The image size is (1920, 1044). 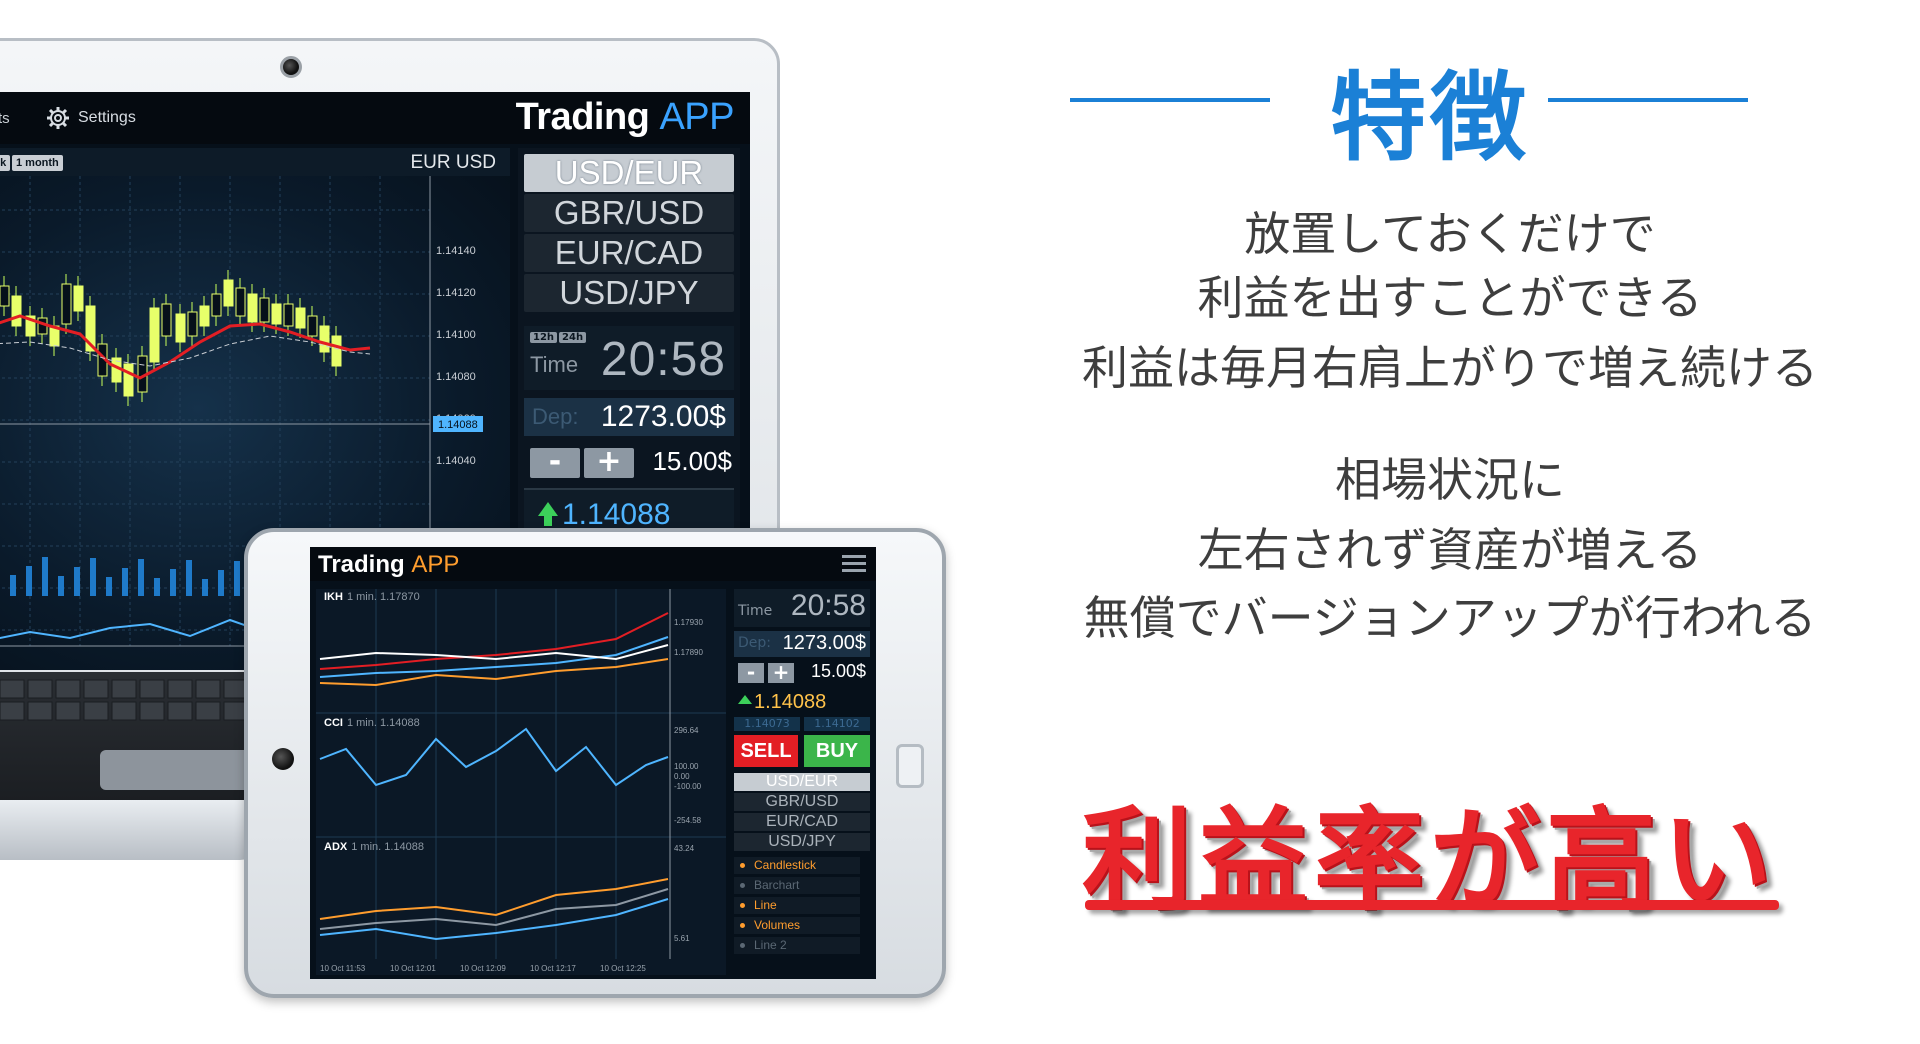 What do you see at coordinates (1450, 368) in the screenshot?
I see `feature-line-3: 利益は毎月右肩上がりで増え続ける` at bounding box center [1450, 368].